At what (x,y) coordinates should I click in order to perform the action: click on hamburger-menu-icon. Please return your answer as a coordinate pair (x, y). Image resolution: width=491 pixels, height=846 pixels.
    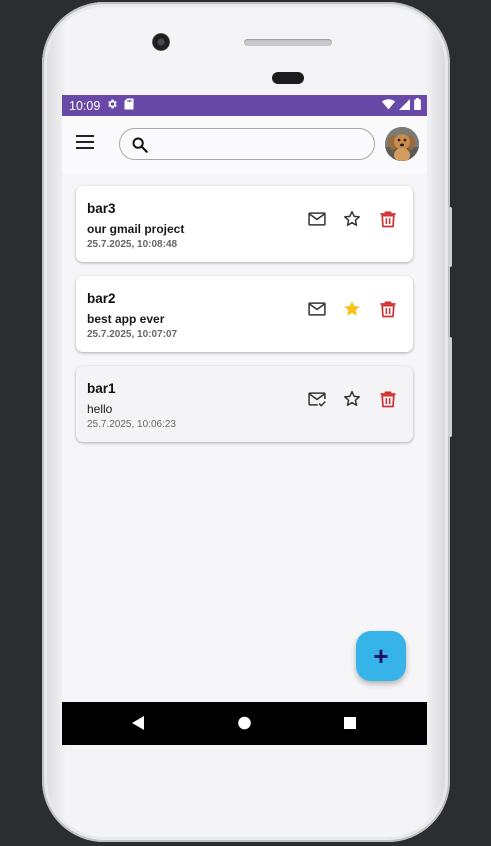
    Looking at the image, I should click on (87, 144).